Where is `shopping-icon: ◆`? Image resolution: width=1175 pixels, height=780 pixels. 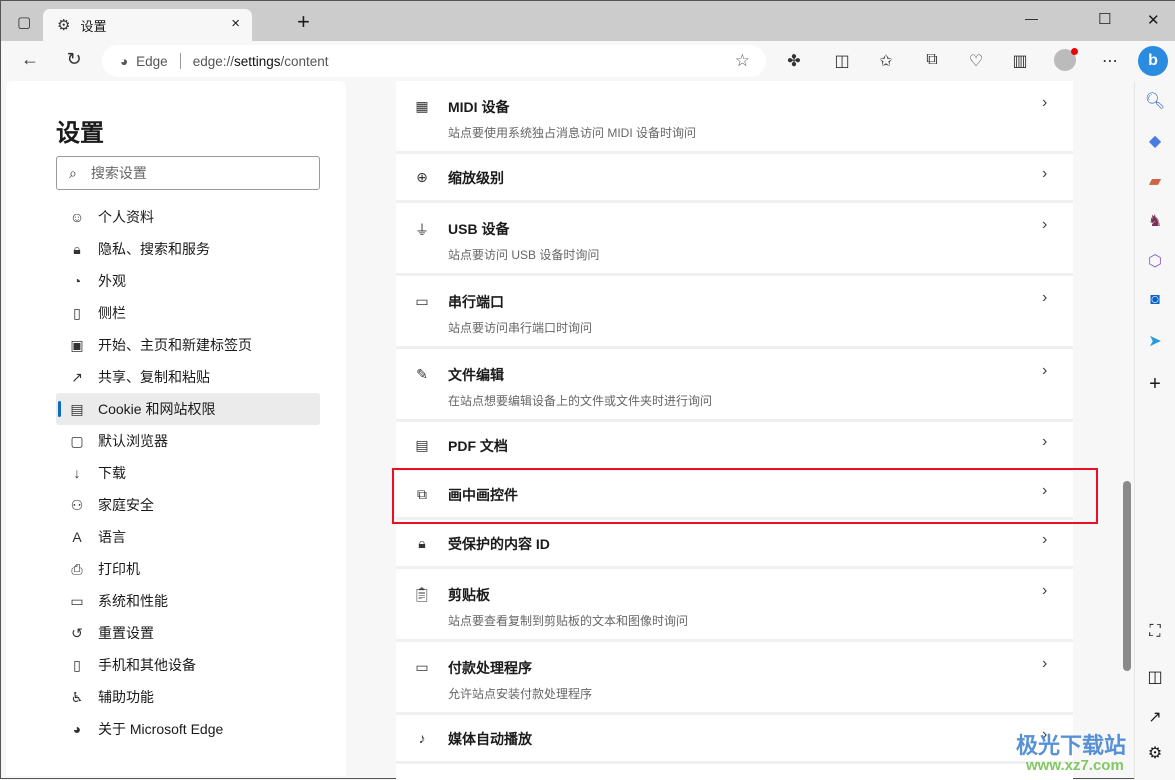 shopping-icon: ◆ is located at coordinates (1155, 141).